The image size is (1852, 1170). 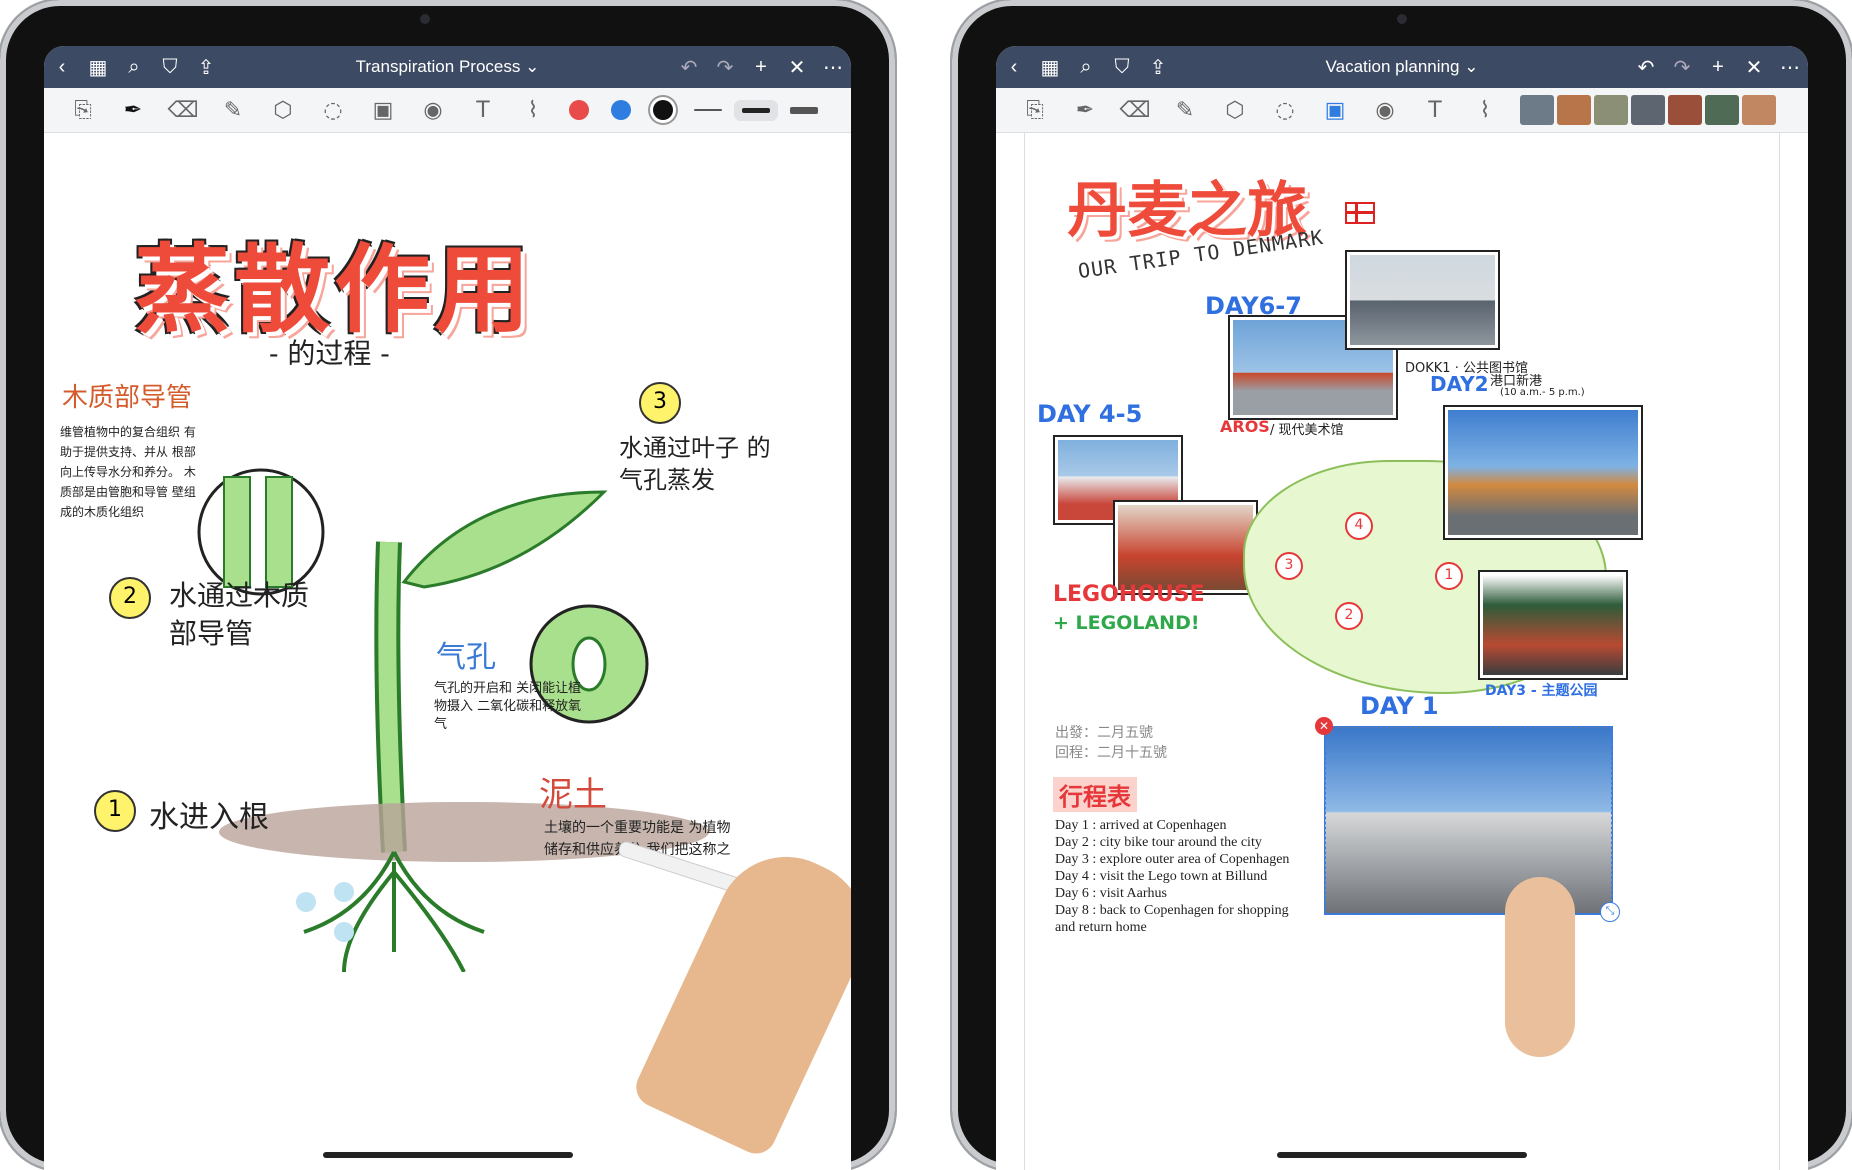 What do you see at coordinates (663, 110) in the screenshot?
I see `color-black-swatch` at bounding box center [663, 110].